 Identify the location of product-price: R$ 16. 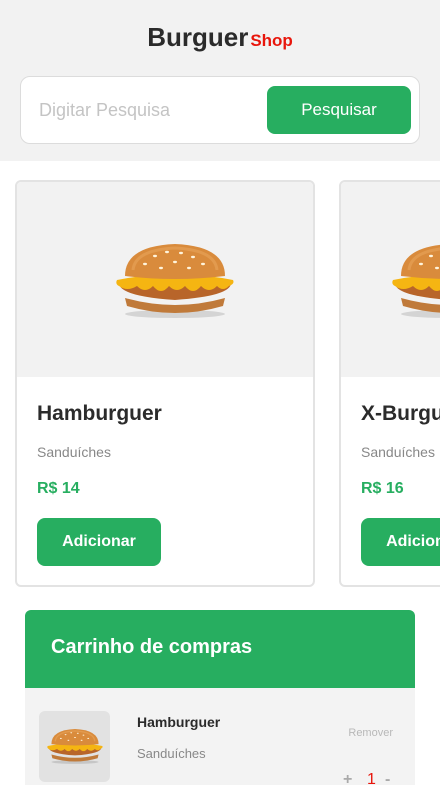
(382, 488).